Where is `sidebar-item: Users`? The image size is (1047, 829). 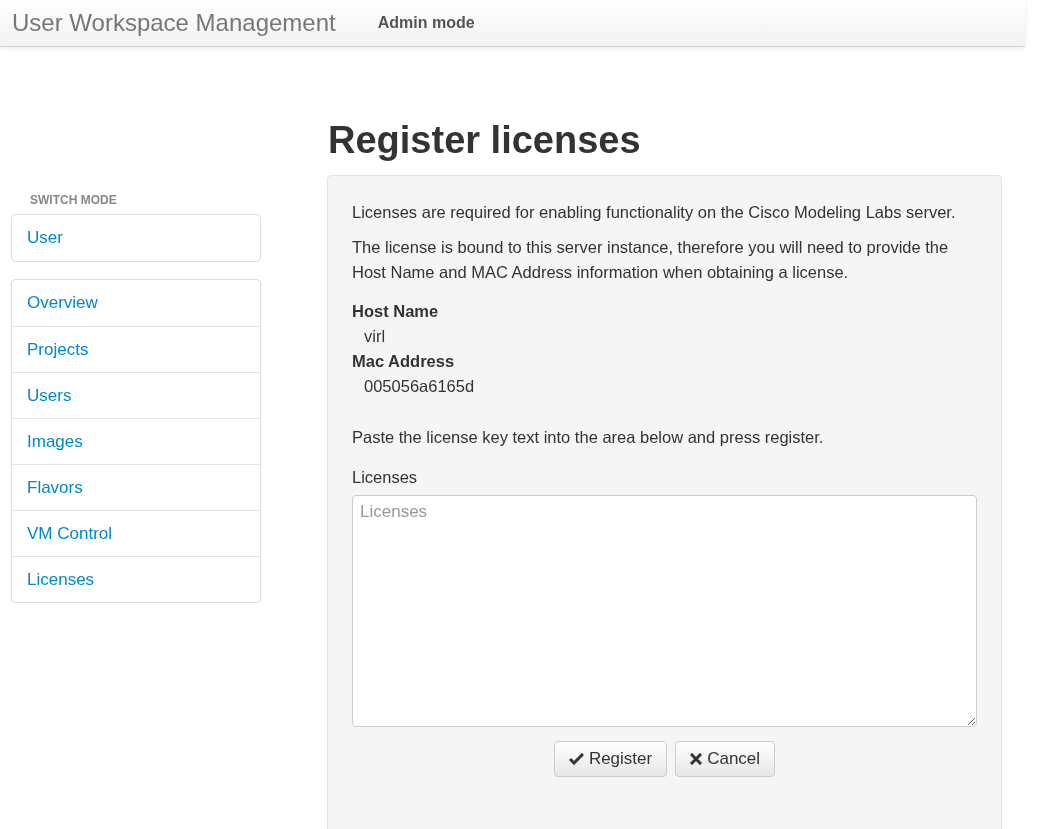
sidebar-item: Users is located at coordinates (136, 395).